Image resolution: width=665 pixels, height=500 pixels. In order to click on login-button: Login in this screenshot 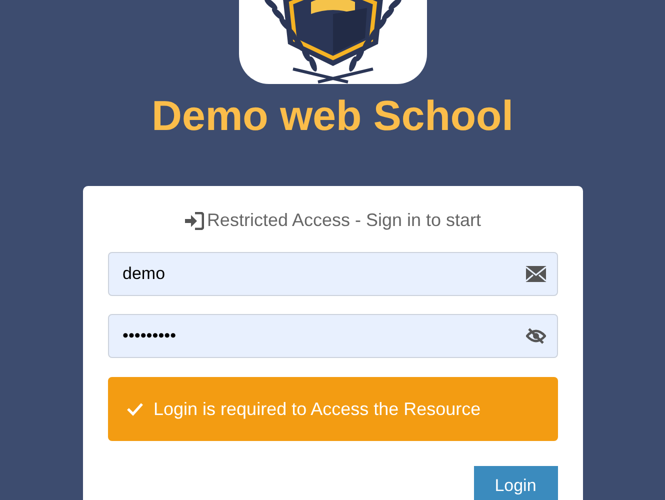, I will do `click(516, 483)`.